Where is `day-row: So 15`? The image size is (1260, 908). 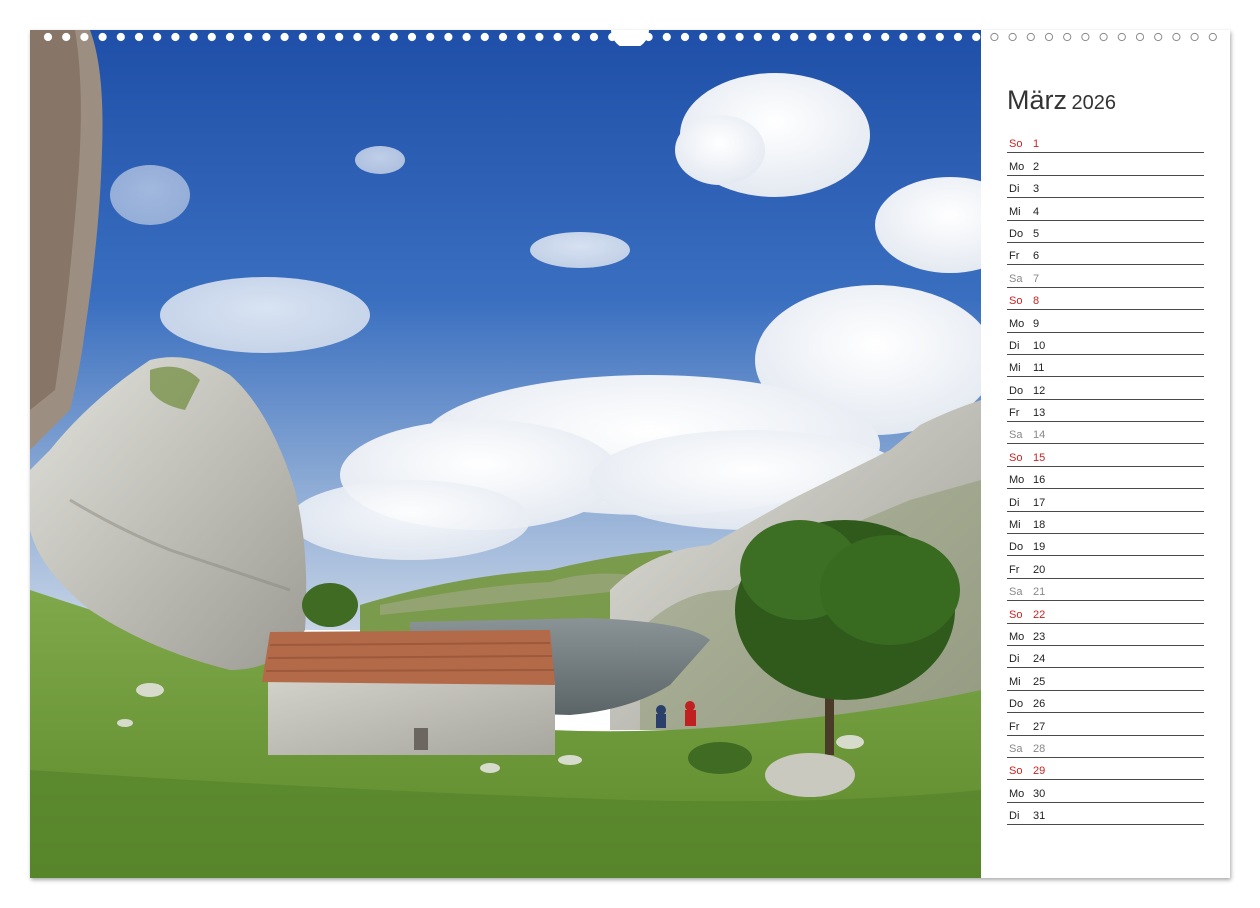 day-row: So 15 is located at coordinates (1105, 455).